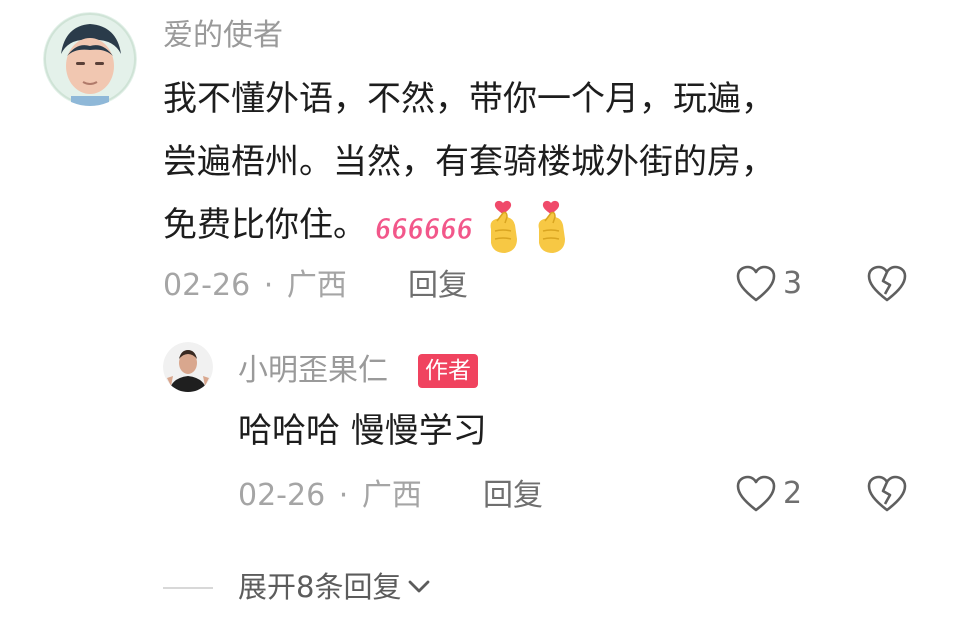  Describe the element at coordinates (330, 496) in the screenshot. I see `reply-meta: 02-26 · 广西` at that location.